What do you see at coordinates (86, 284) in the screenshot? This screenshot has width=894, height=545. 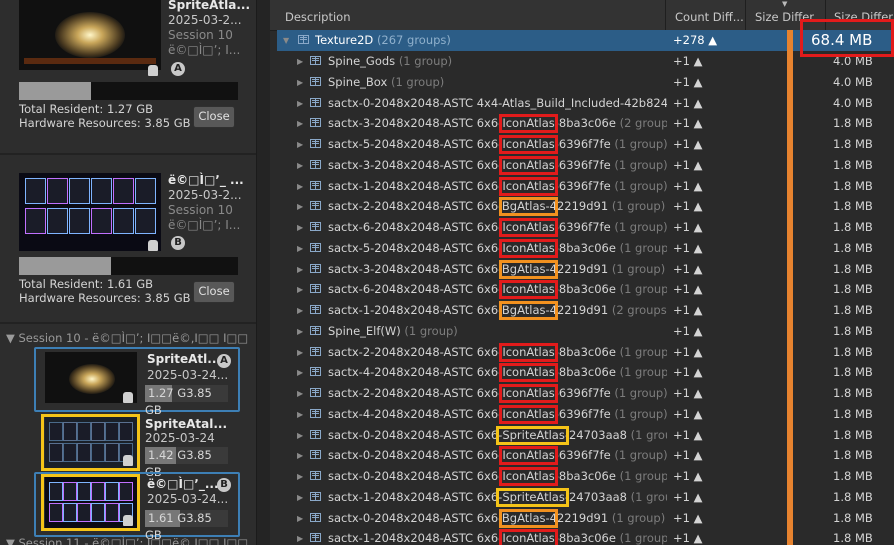 I see `snapshot-b-resident: Total Resident: 1.61 GB` at bounding box center [86, 284].